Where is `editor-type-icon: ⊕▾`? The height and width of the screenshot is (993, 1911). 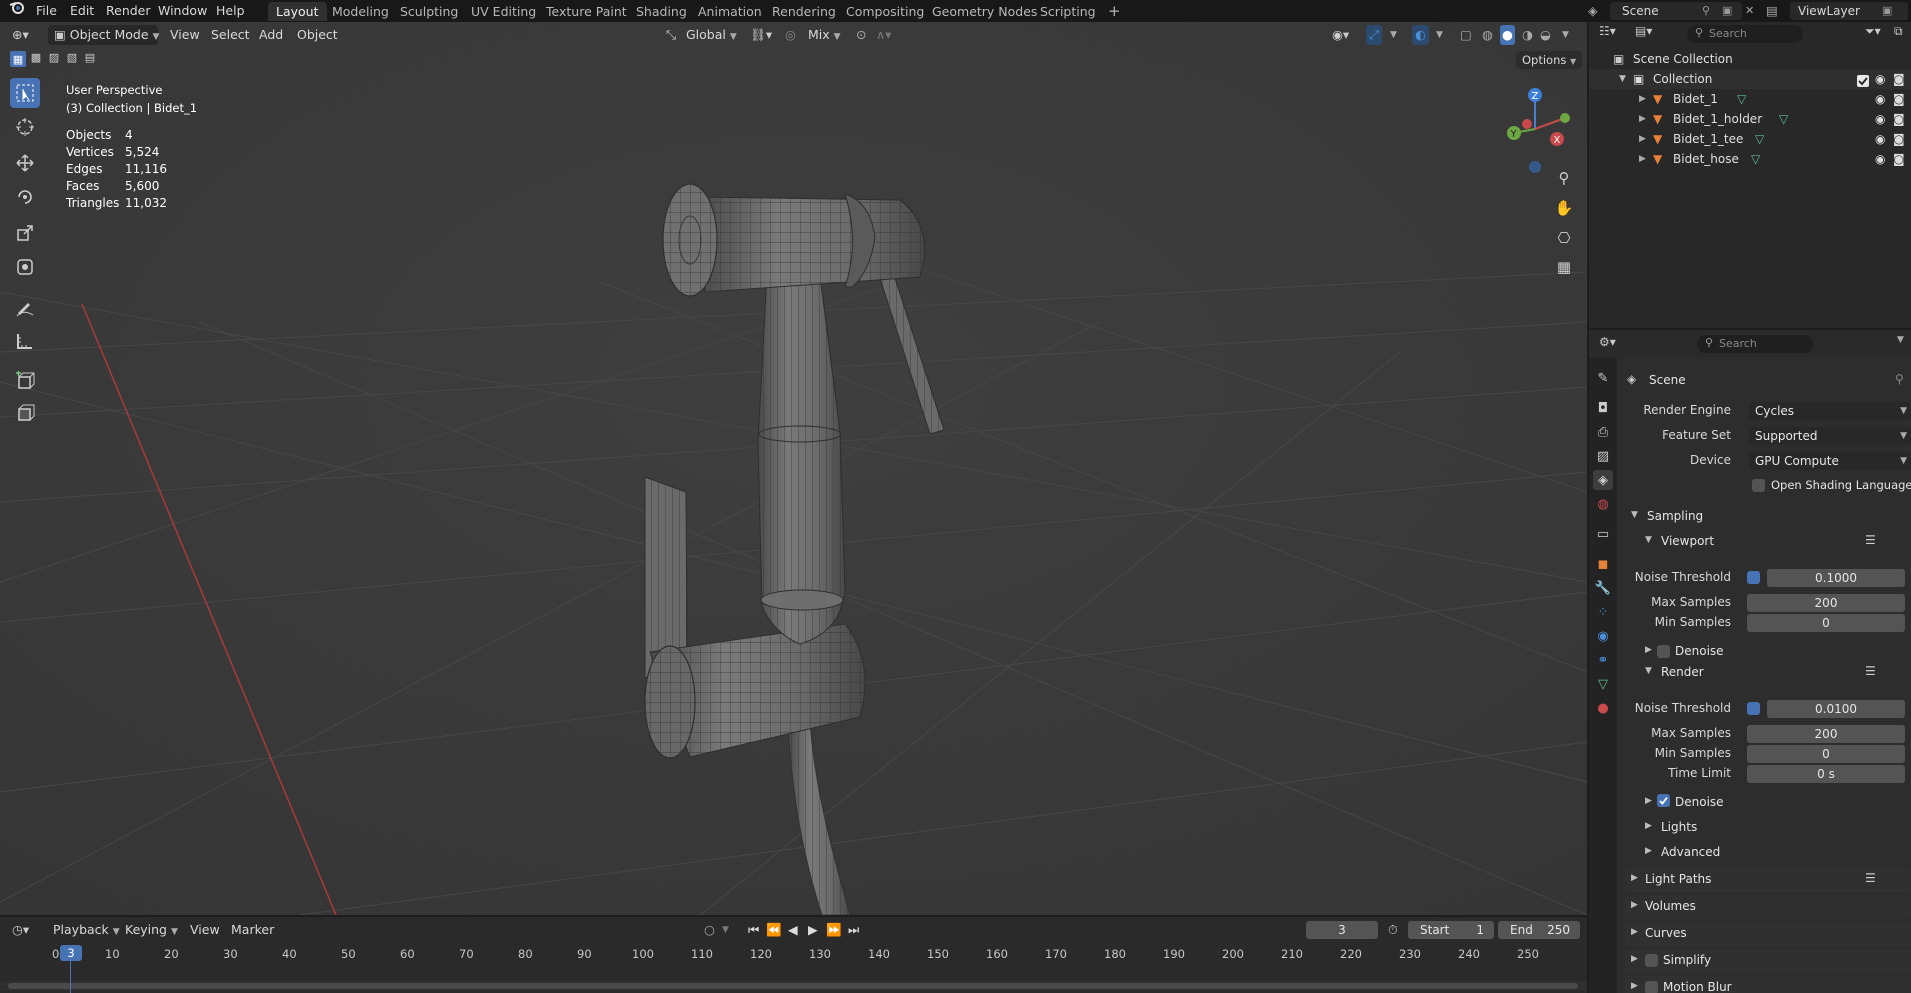 editor-type-icon: ⊕▾ is located at coordinates (20, 35).